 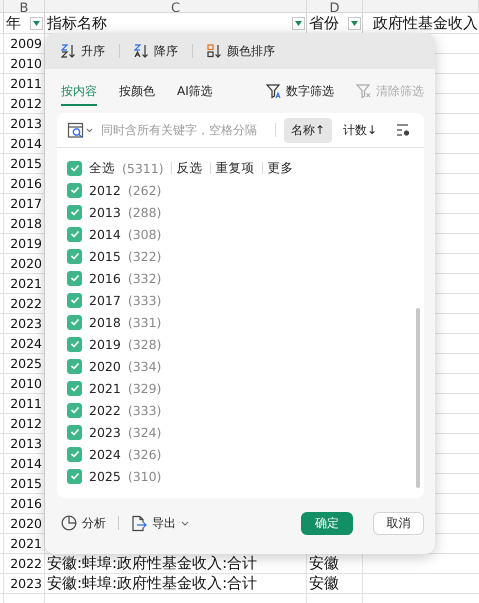 I want to click on item-count: (334), so click(x=145, y=366).